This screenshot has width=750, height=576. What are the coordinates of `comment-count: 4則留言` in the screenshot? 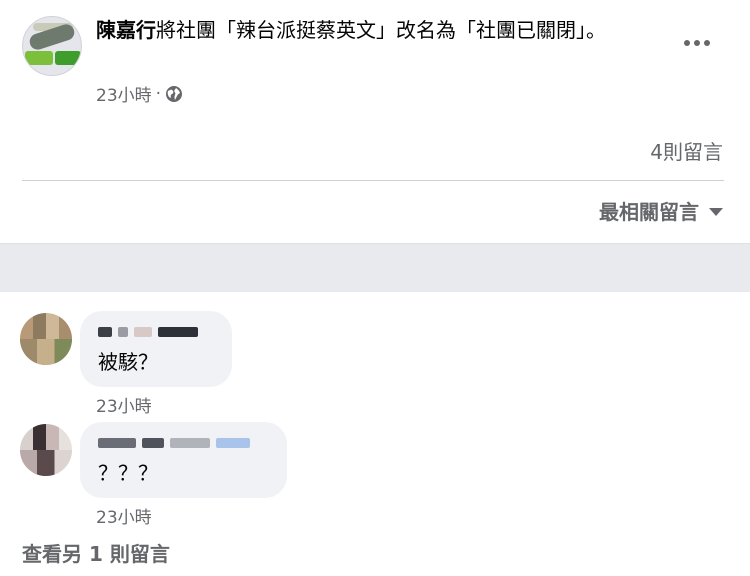 It's located at (686, 150).